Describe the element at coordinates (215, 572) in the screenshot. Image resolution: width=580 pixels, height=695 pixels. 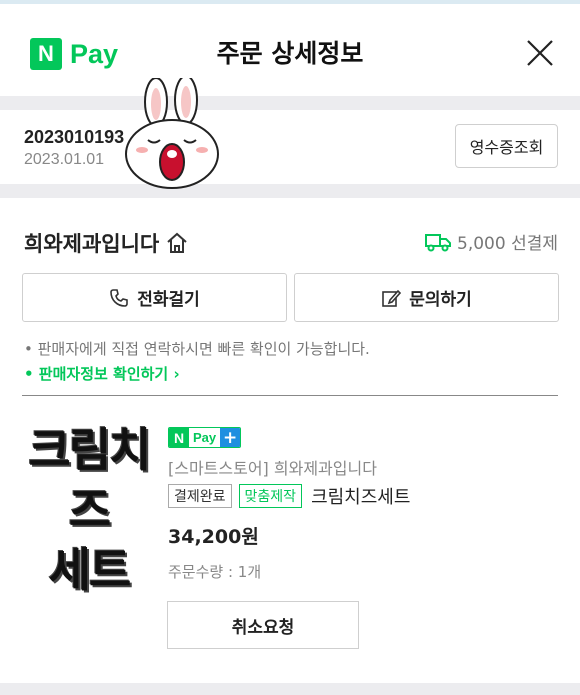
I see `order-quantity: 주문수량 : 1개` at that location.